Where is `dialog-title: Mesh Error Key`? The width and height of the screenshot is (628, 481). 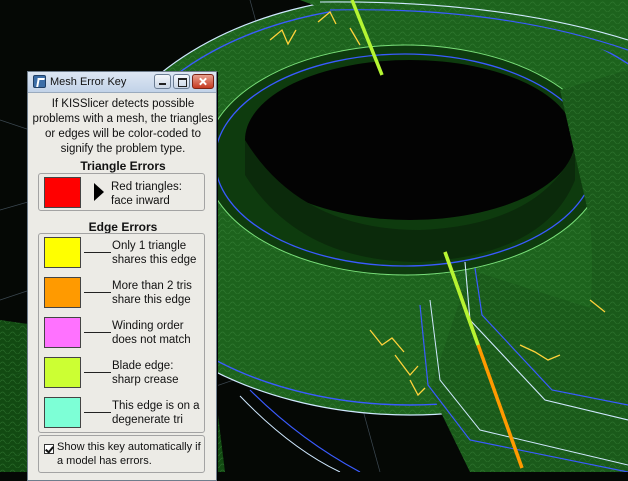
dialog-title: Mesh Error Key is located at coordinates (88, 82).